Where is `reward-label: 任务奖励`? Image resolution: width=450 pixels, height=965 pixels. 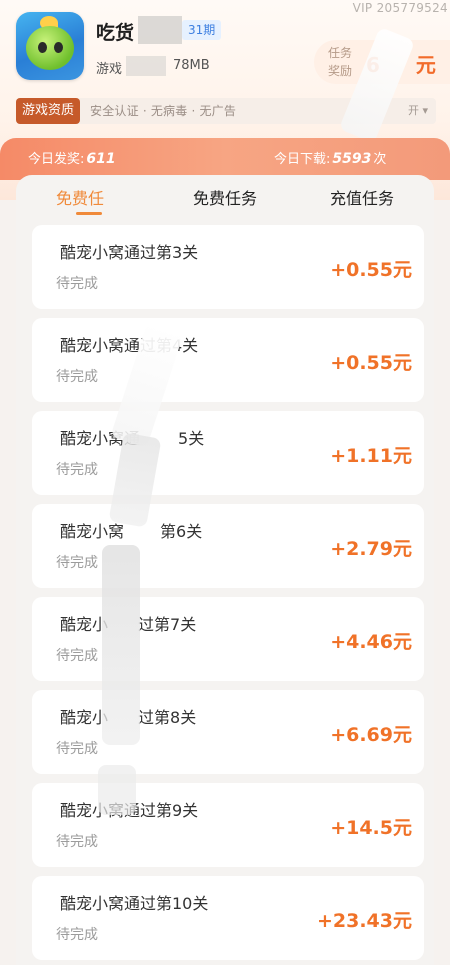
reward-label: 任务奖励 is located at coordinates (339, 62).